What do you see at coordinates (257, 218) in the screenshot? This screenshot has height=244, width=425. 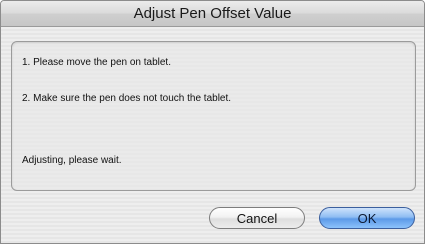 I see `cancel-button: Cancel` at bounding box center [257, 218].